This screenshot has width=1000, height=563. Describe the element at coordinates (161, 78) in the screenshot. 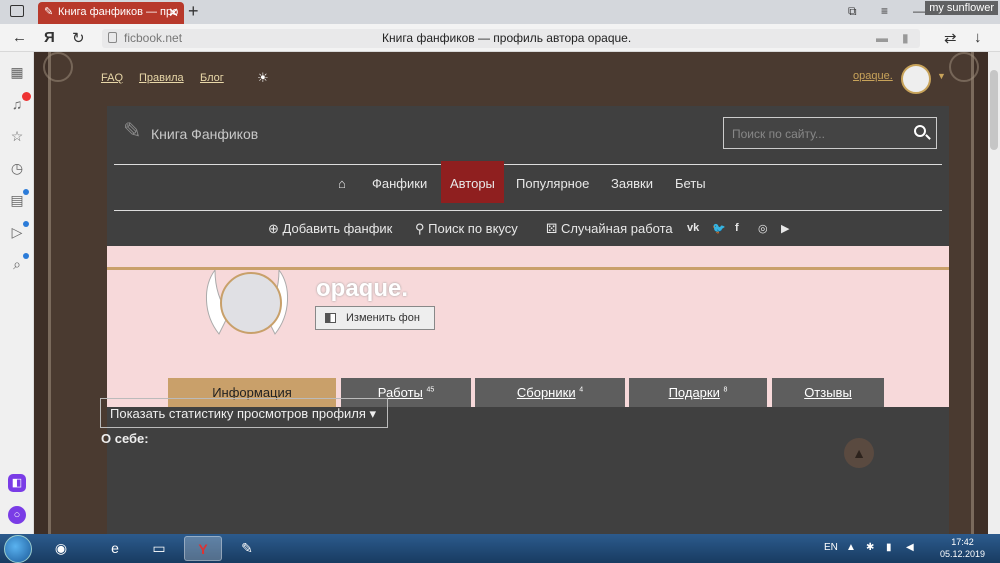

I see `rules-link: Правила` at that location.